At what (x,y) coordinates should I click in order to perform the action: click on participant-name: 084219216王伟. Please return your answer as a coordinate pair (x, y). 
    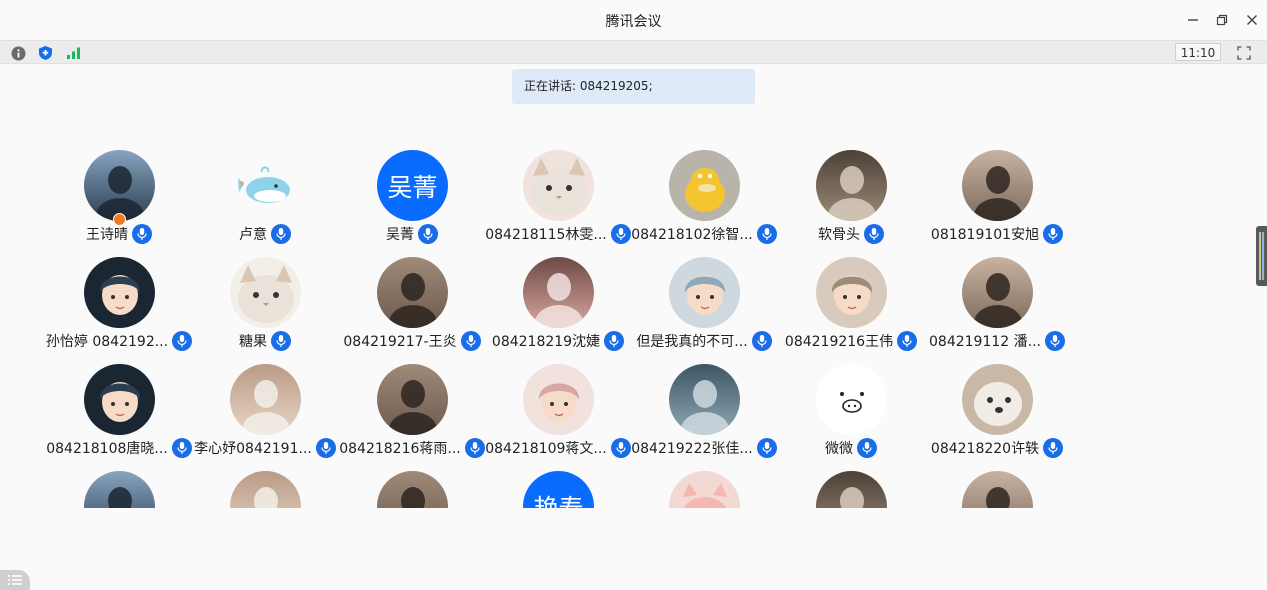
    Looking at the image, I should click on (839, 342).